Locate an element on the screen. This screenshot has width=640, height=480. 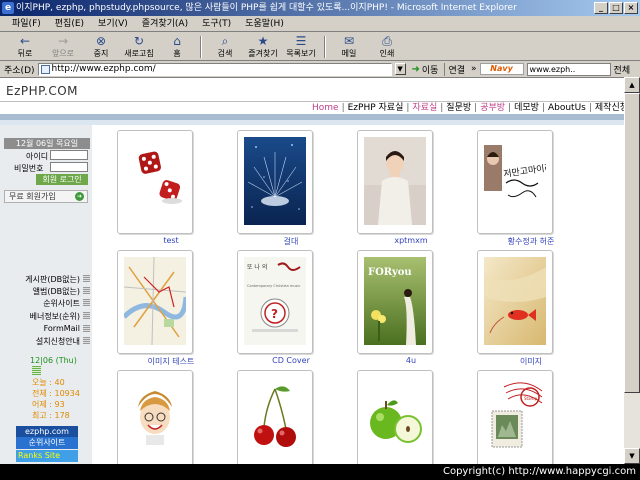
gallery-item-woman is located at coordinates (395, 182).